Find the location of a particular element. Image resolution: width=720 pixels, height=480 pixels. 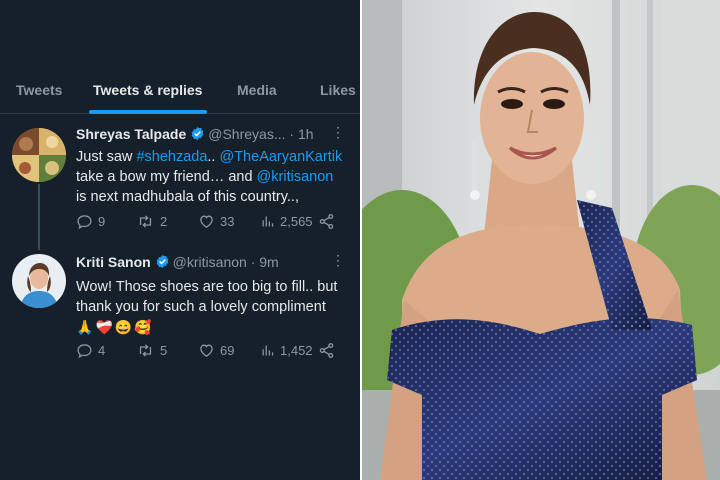

retweet-button: 2 is located at coordinates (151, 221).